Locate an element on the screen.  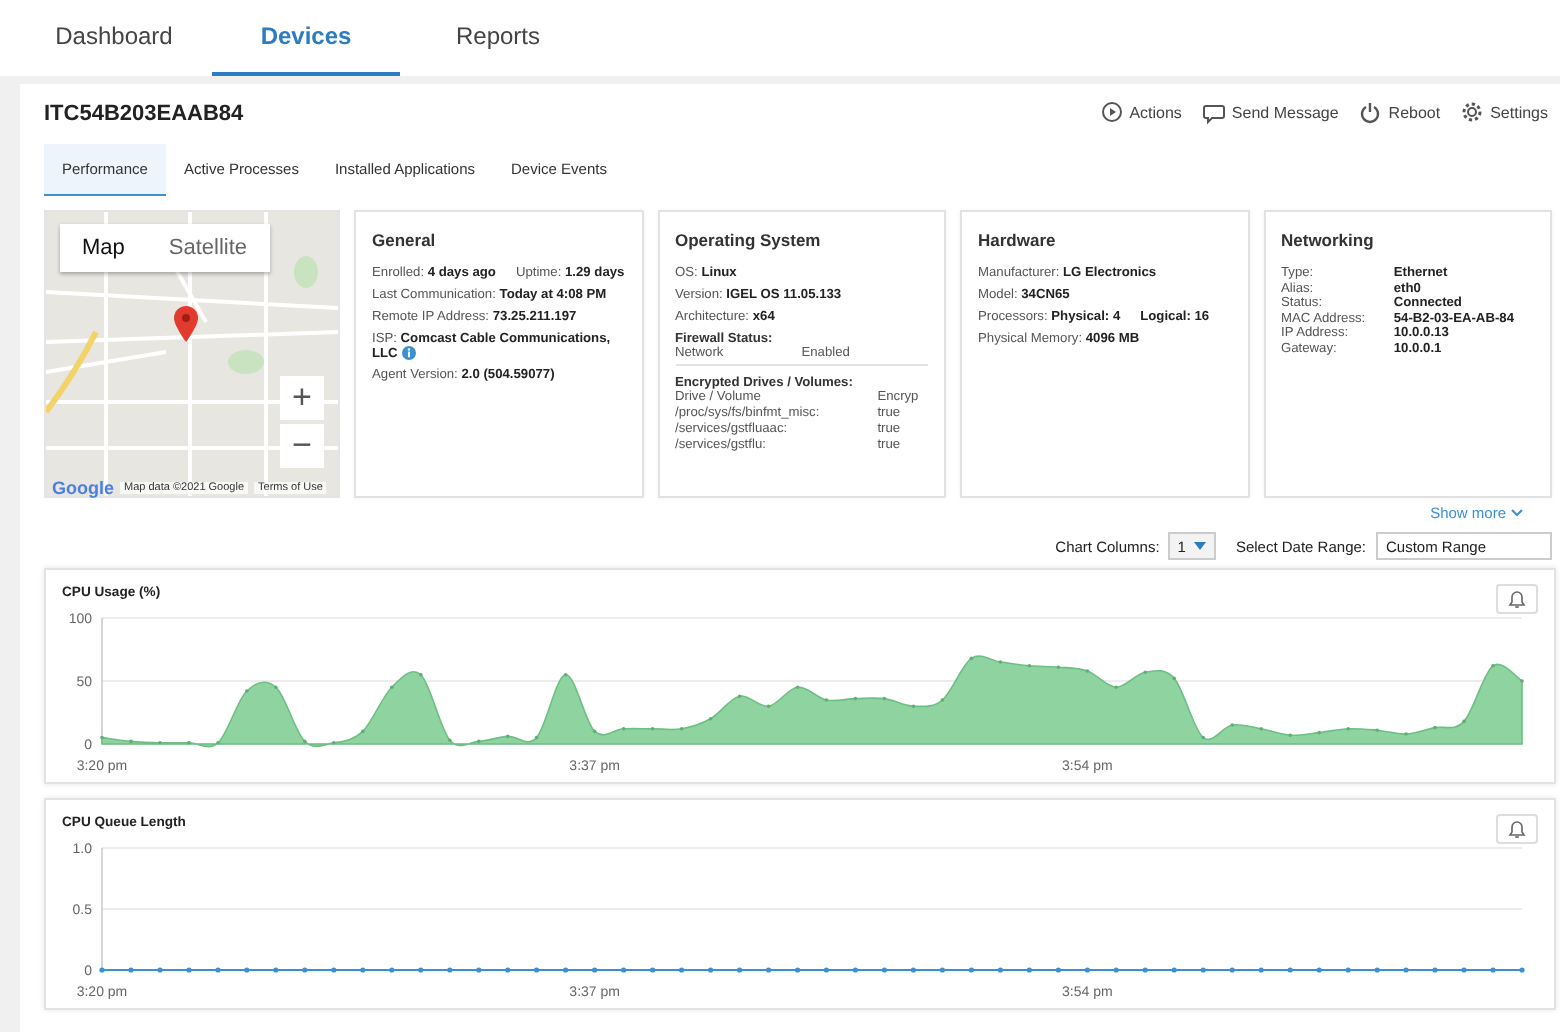
action-button: Send Message is located at coordinates (1270, 112).